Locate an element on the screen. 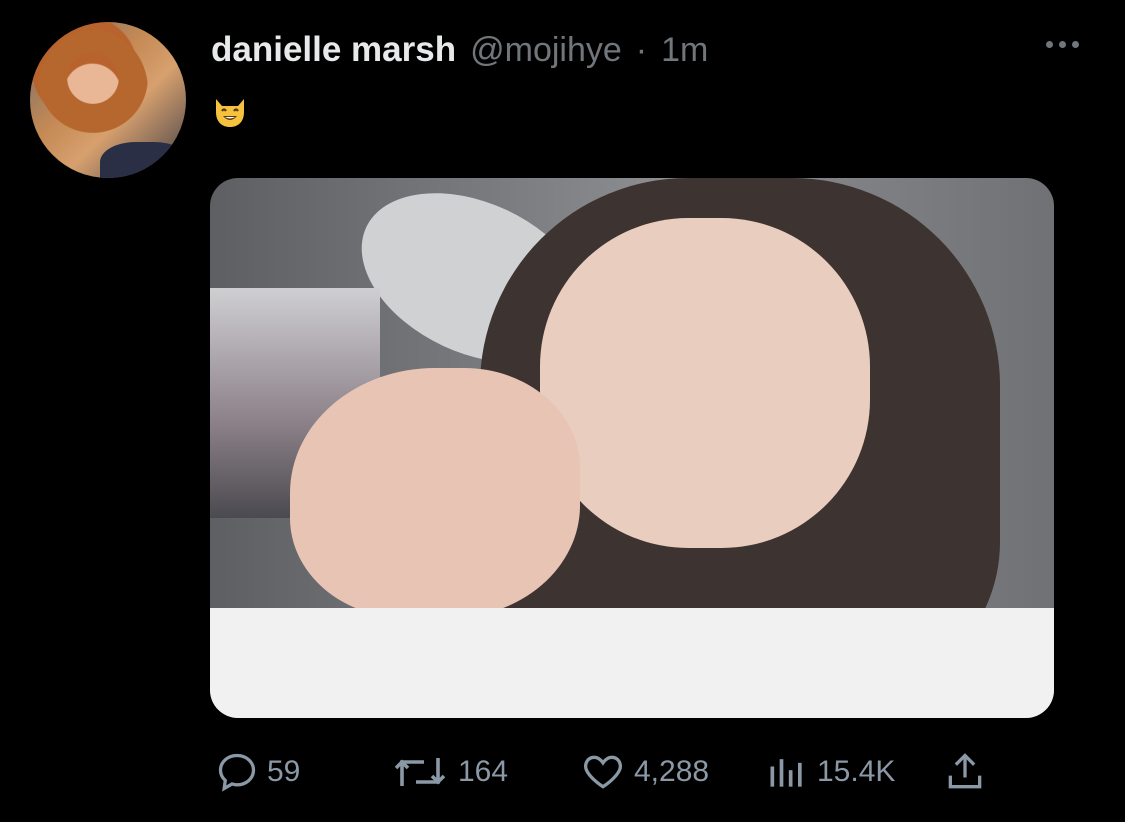 The image size is (1125, 822). retweet-button: 164 is located at coordinates (449, 772).